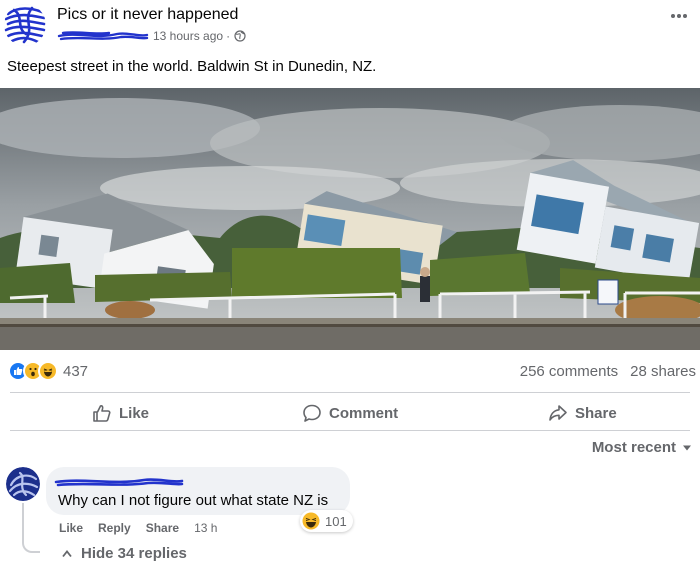 This screenshot has height=565, width=700. I want to click on avatar-redaction-icon, so click(23, 484).